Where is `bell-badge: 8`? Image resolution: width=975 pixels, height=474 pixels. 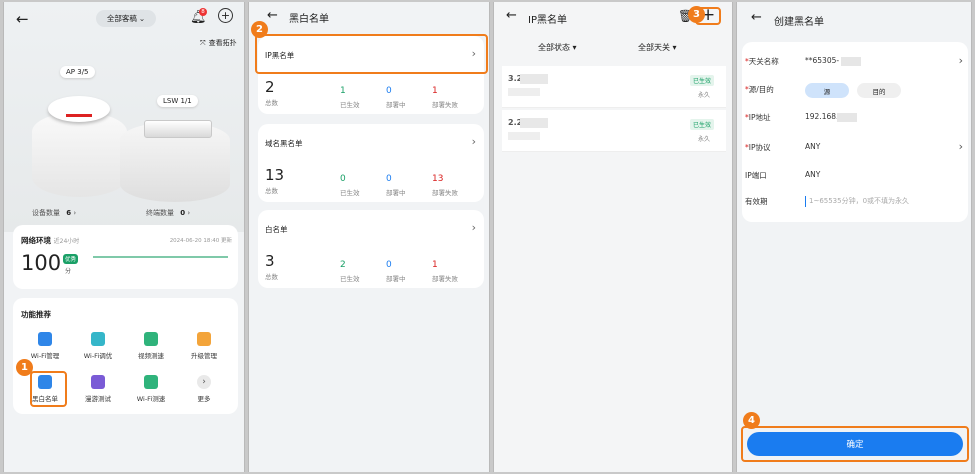
bell-badge: 8 is located at coordinates (203, 12).